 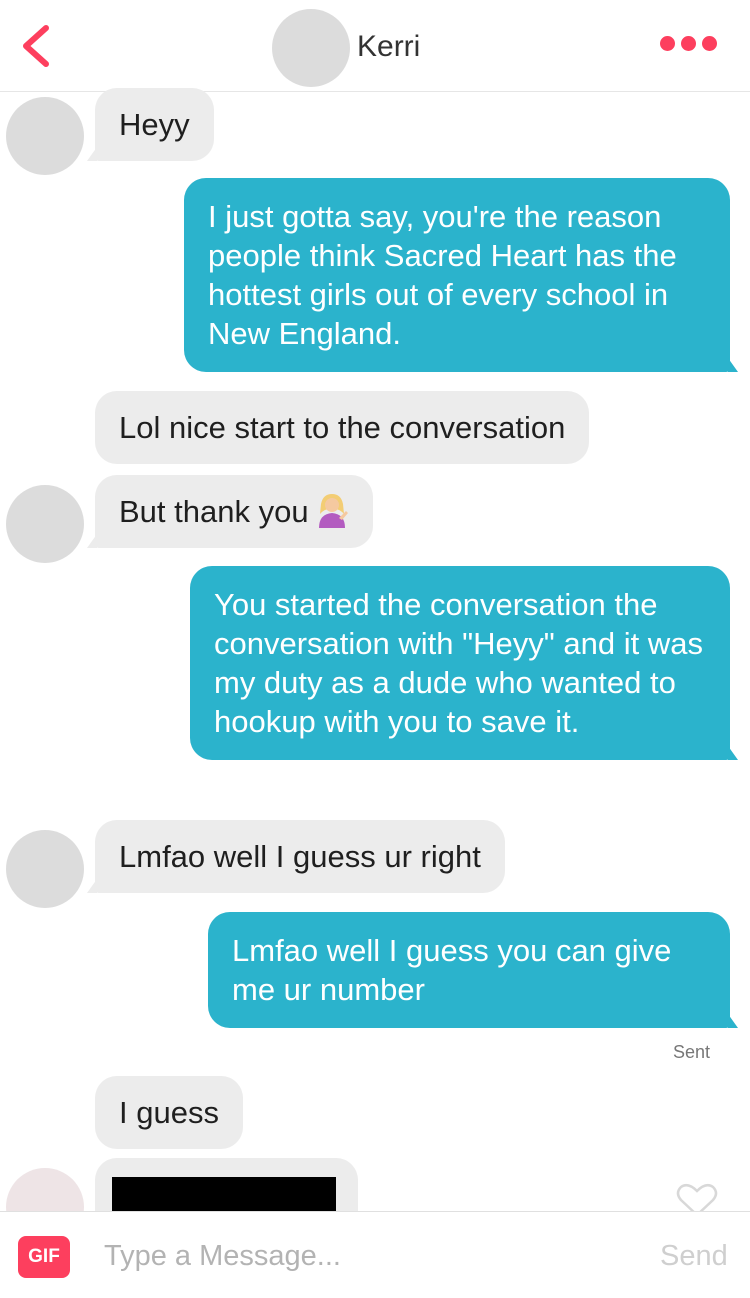 I want to click on send-button: Send, so click(x=694, y=1256).